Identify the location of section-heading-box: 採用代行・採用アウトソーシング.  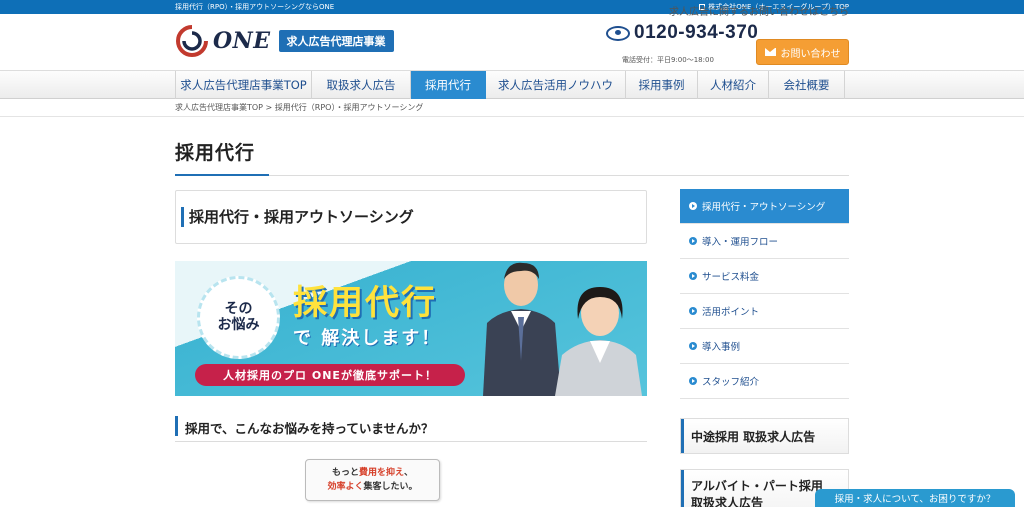
(411, 217).